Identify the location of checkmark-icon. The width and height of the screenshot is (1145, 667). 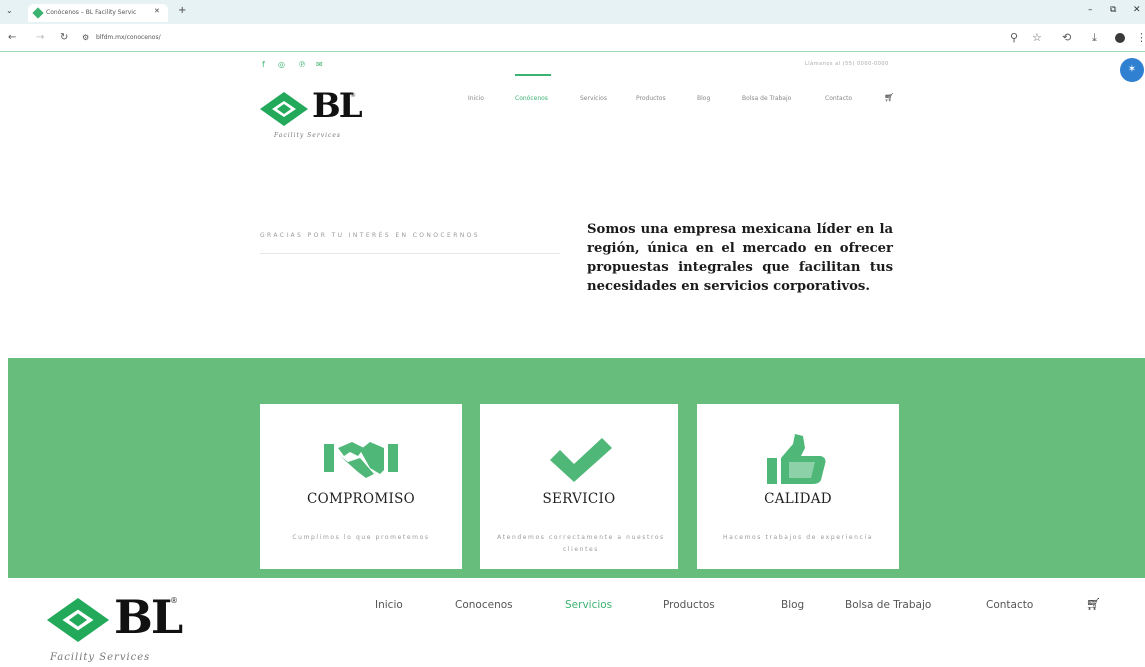
(581, 460).